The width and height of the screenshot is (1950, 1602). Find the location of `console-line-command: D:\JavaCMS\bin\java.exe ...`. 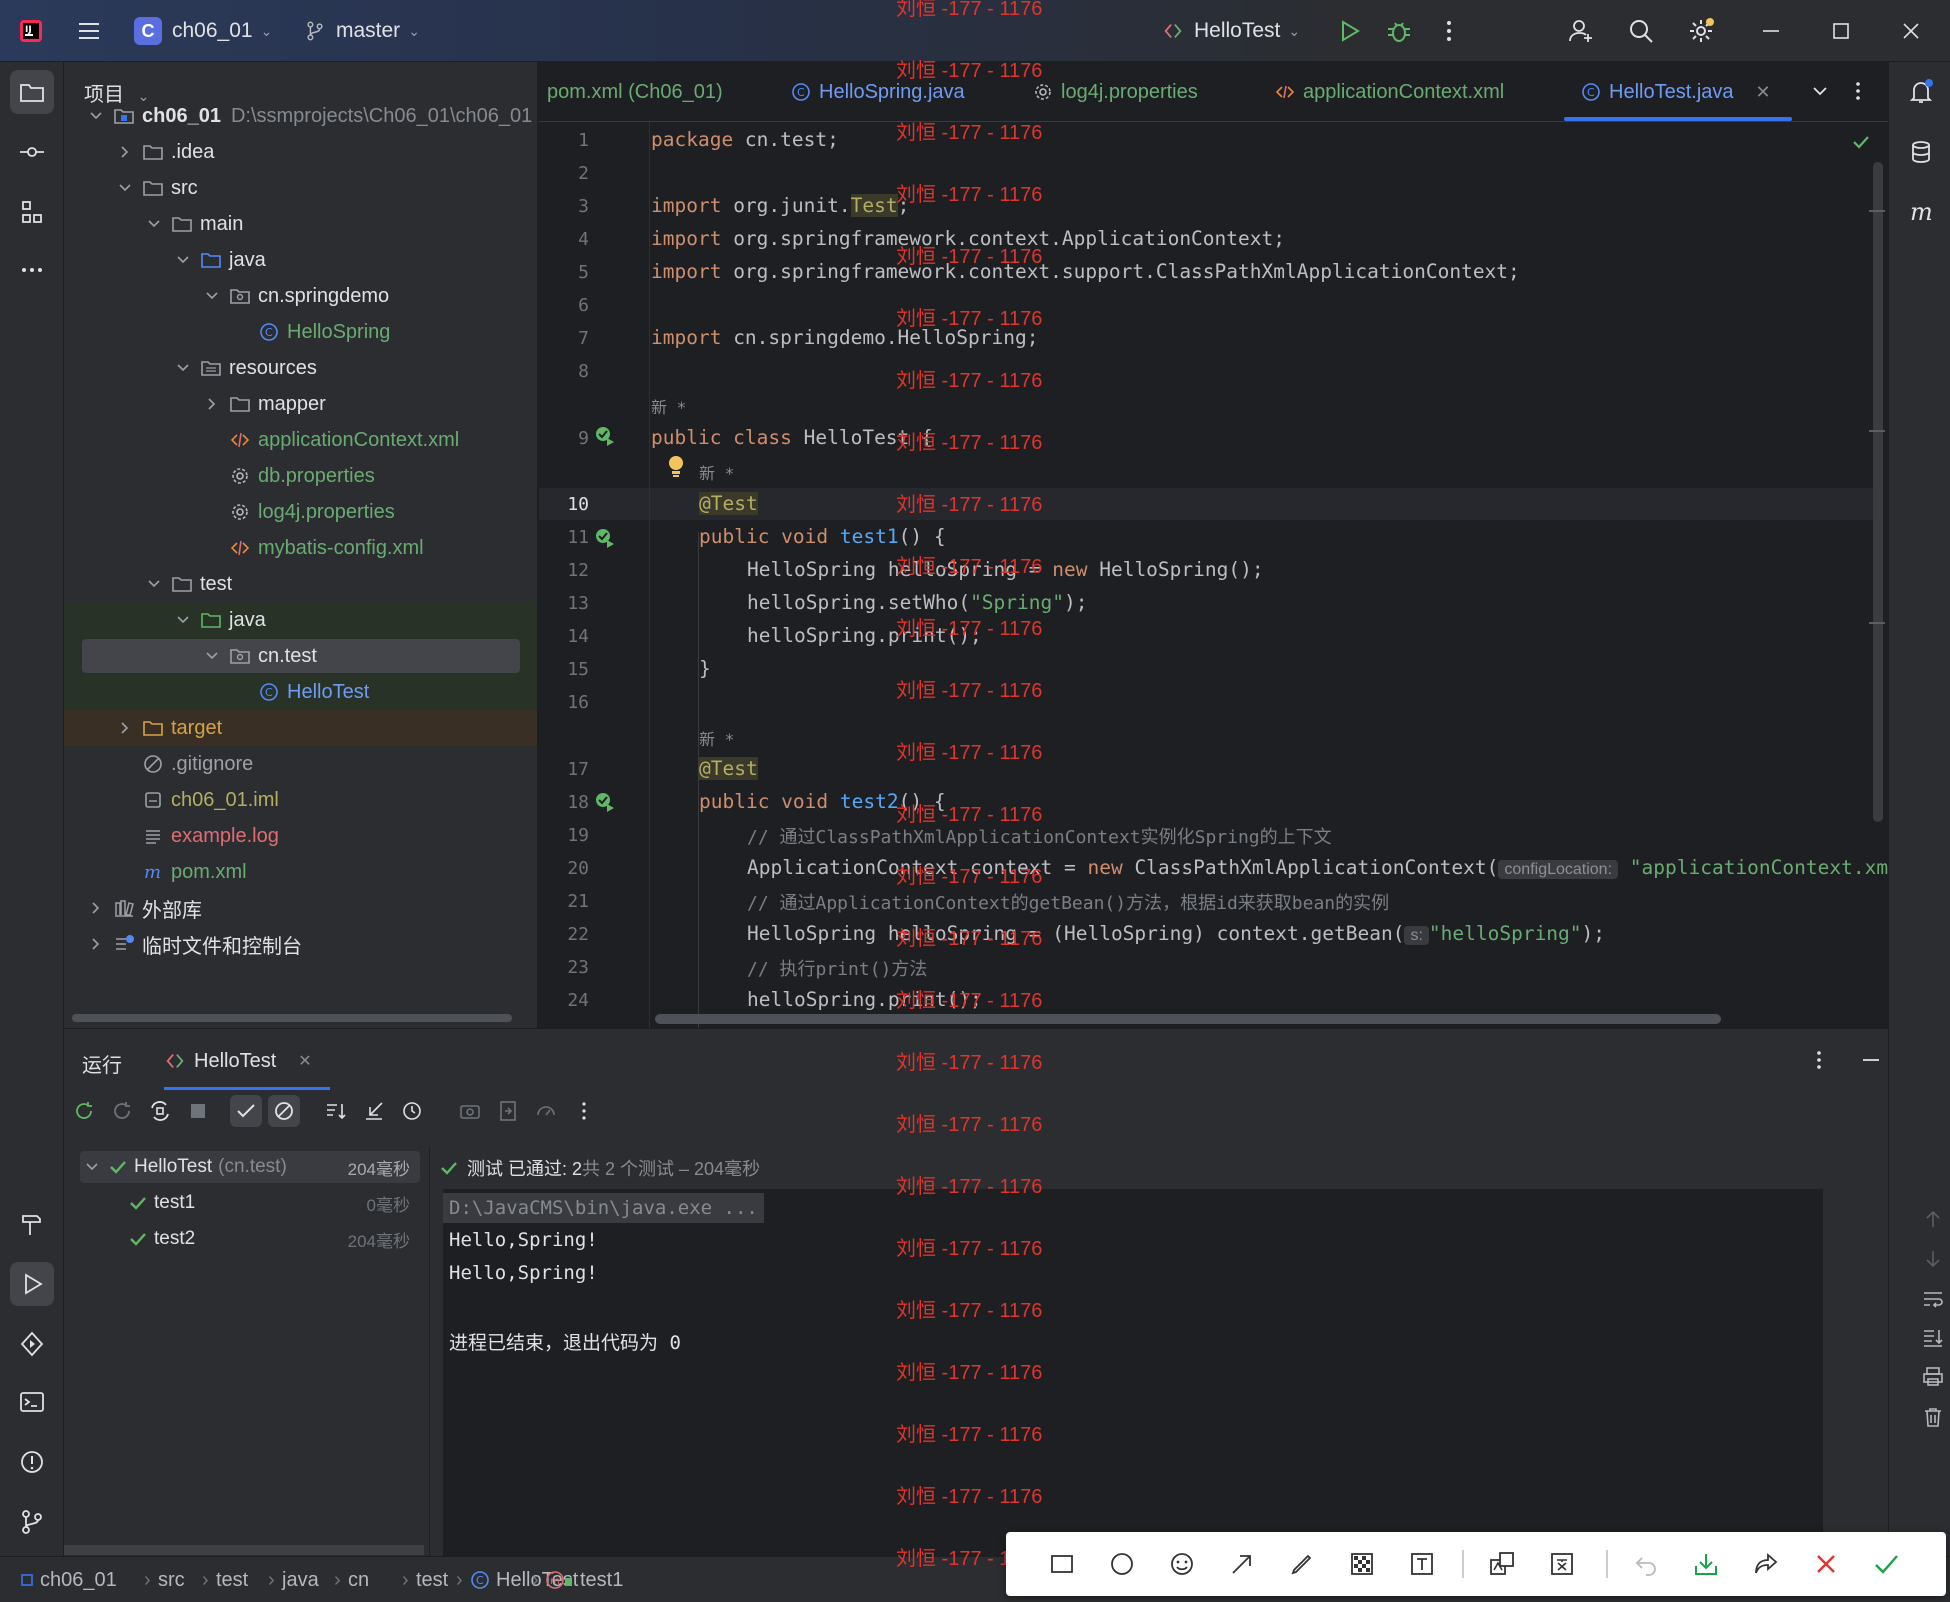

console-line-command: D:\JavaCMS\bin\java.exe ... is located at coordinates (603, 1208).